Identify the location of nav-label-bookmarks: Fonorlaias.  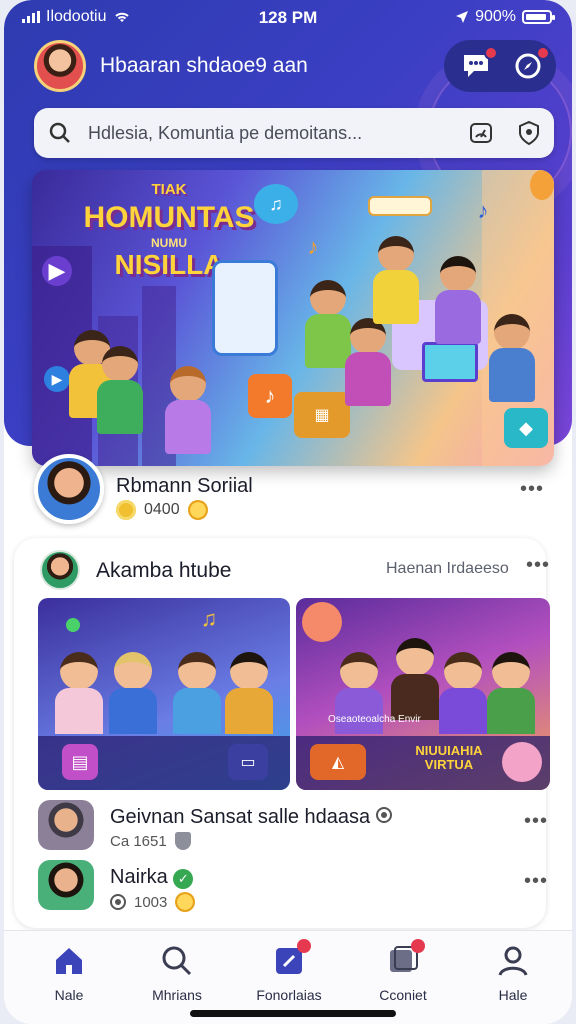
(289, 995).